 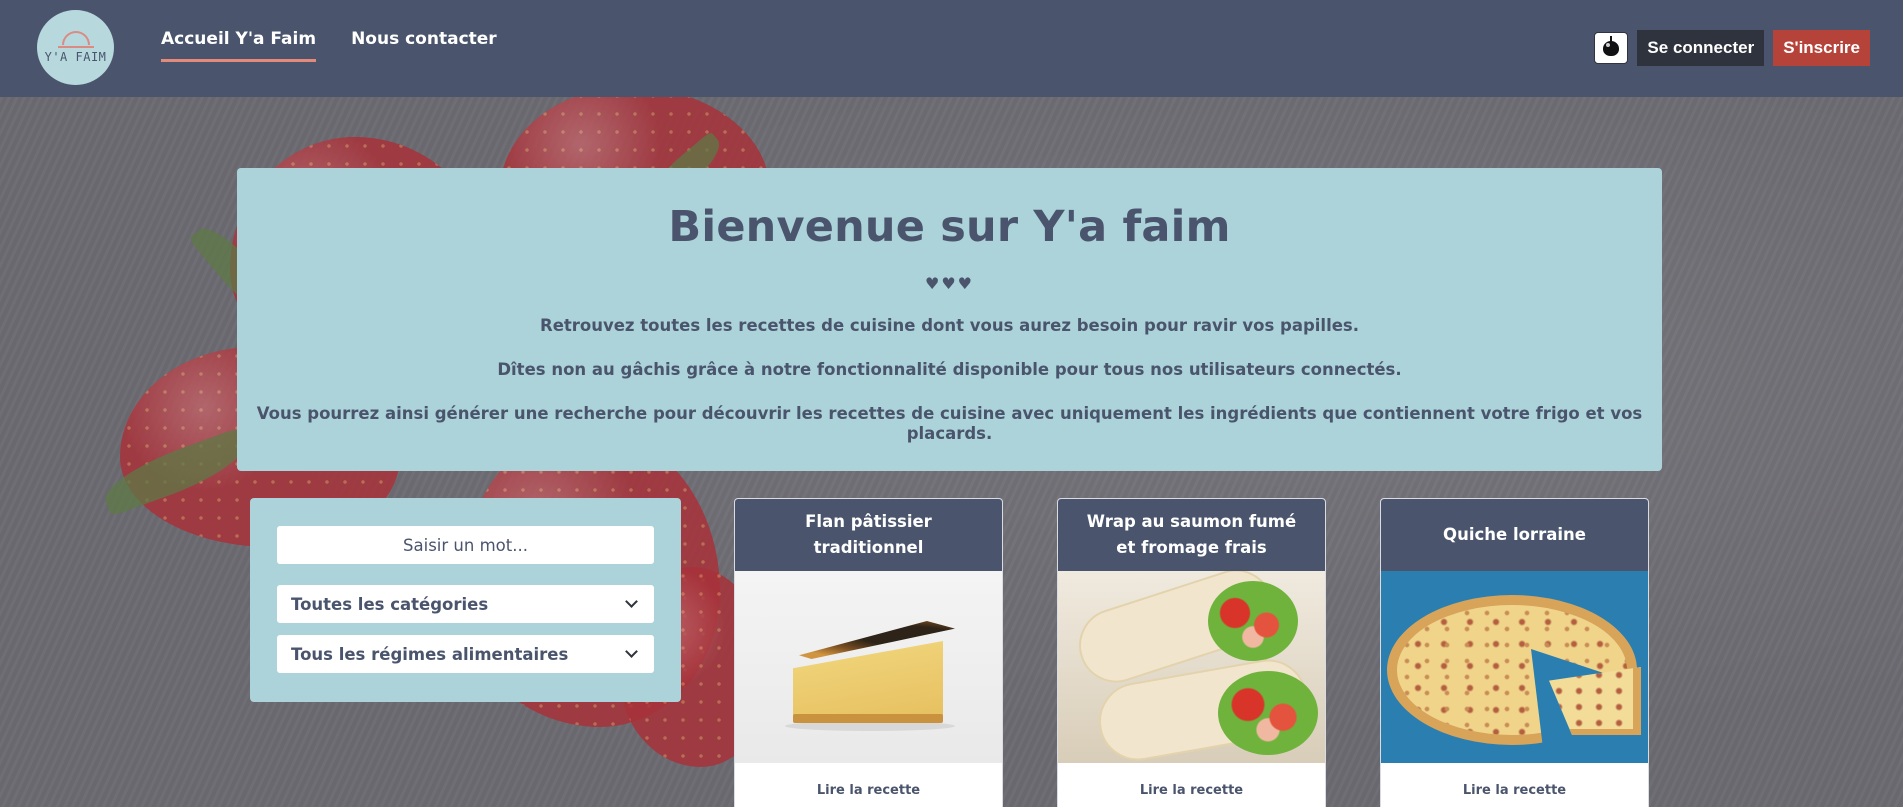 I want to click on apple-icon, so click(x=1611, y=45).